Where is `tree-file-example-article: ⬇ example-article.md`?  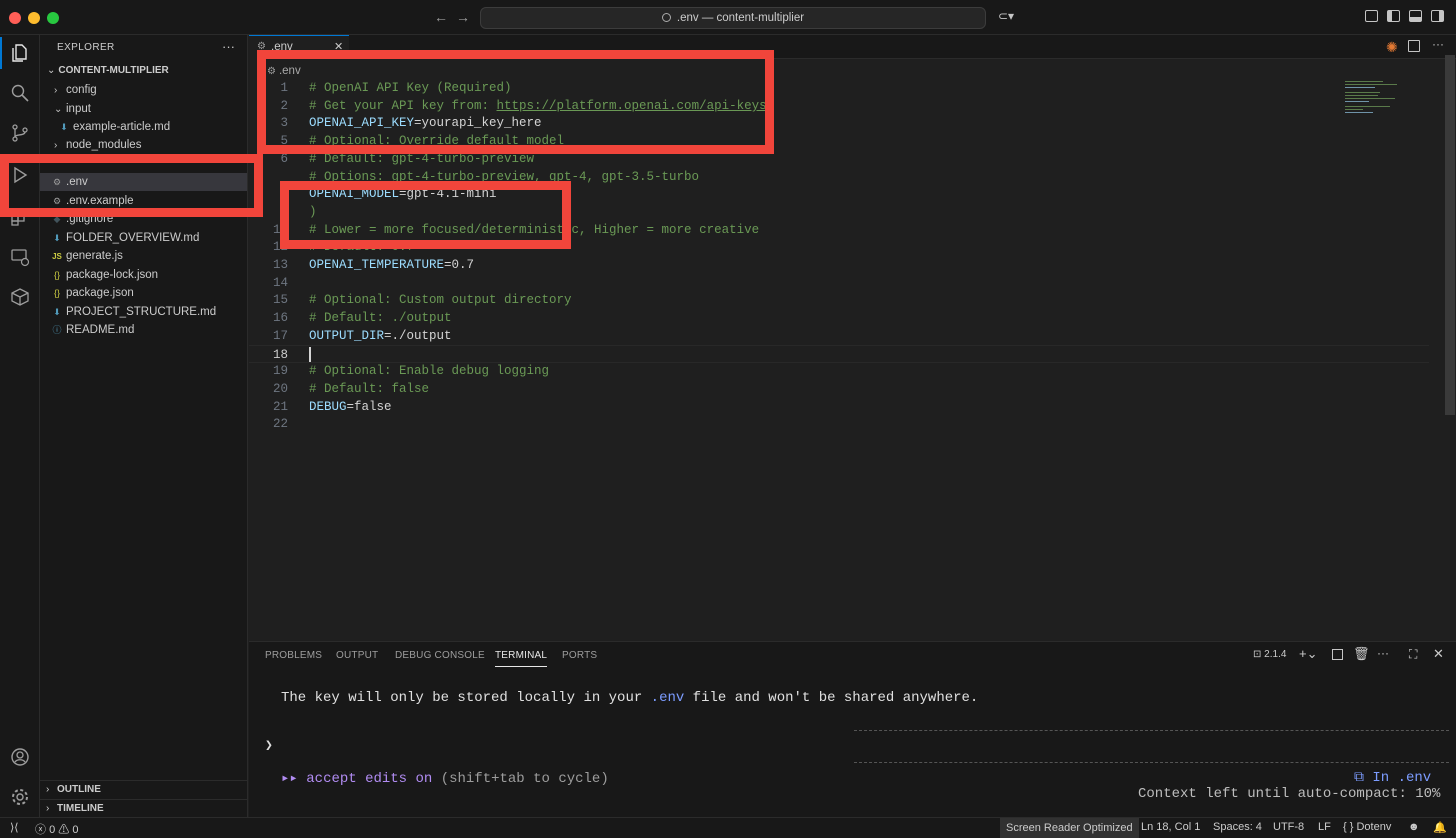
tree-file-example-article: ⬇ example-article.md is located at coordinates (143, 127).